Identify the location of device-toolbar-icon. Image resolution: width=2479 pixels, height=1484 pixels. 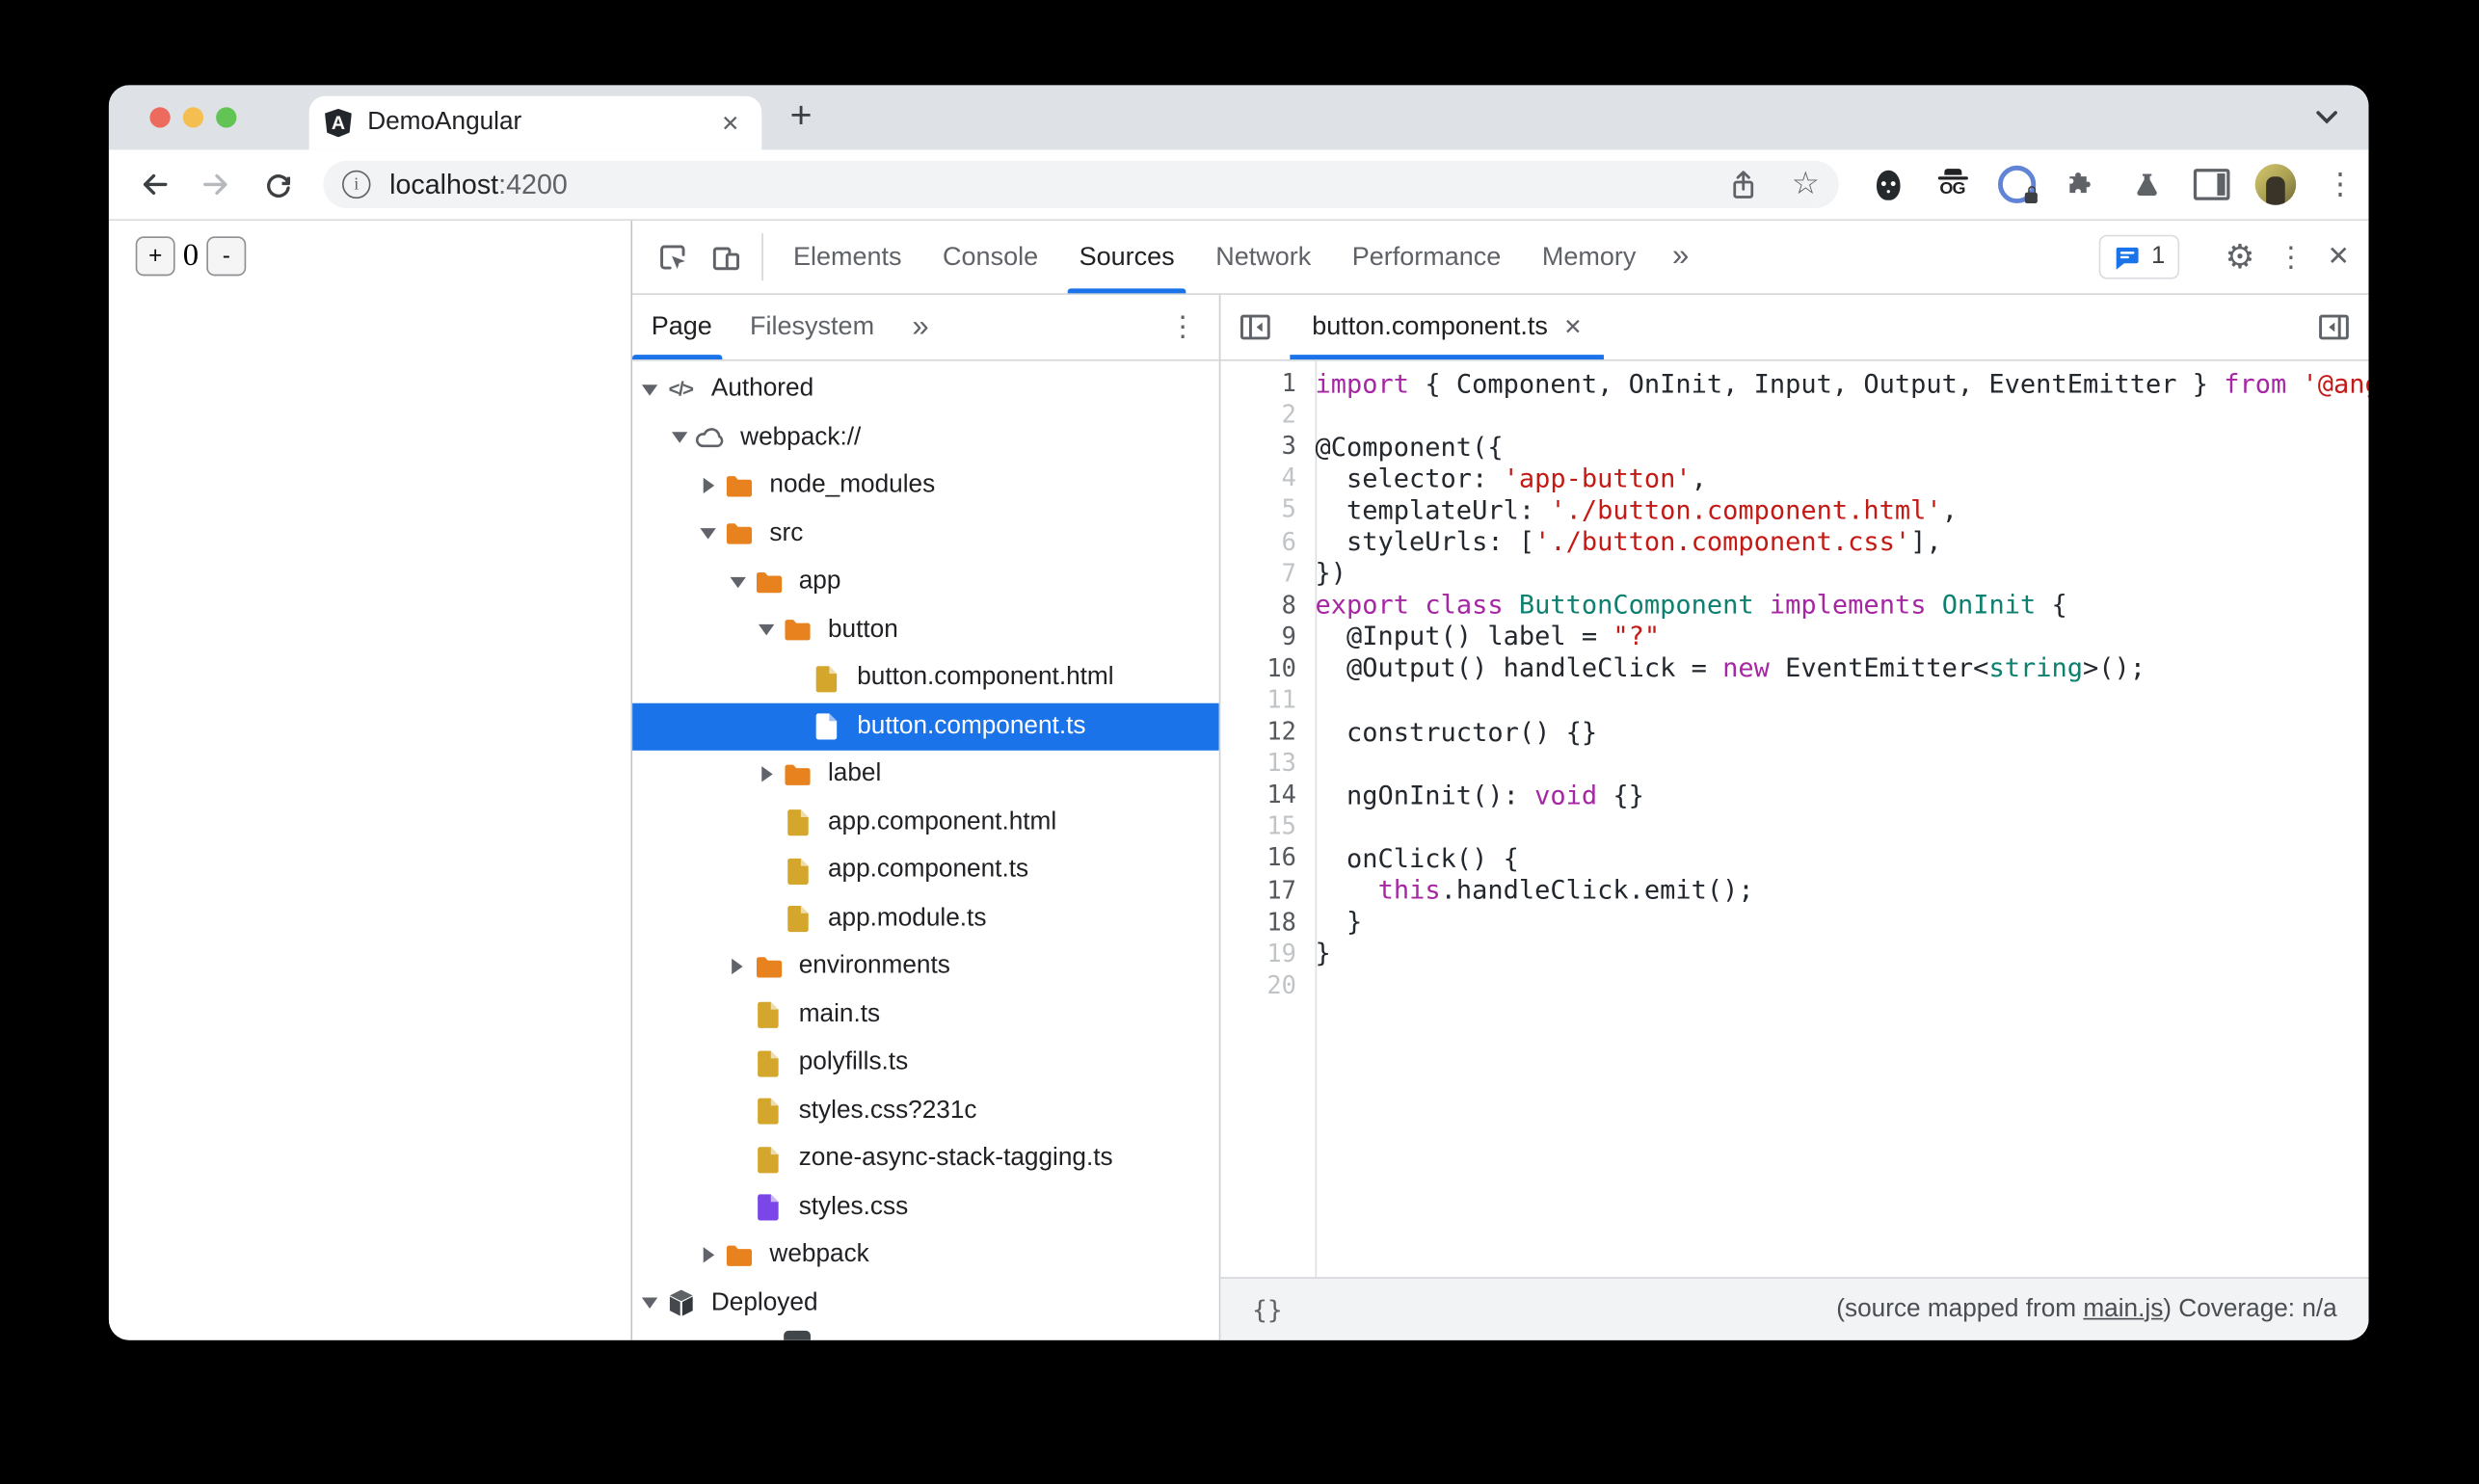
(726, 257).